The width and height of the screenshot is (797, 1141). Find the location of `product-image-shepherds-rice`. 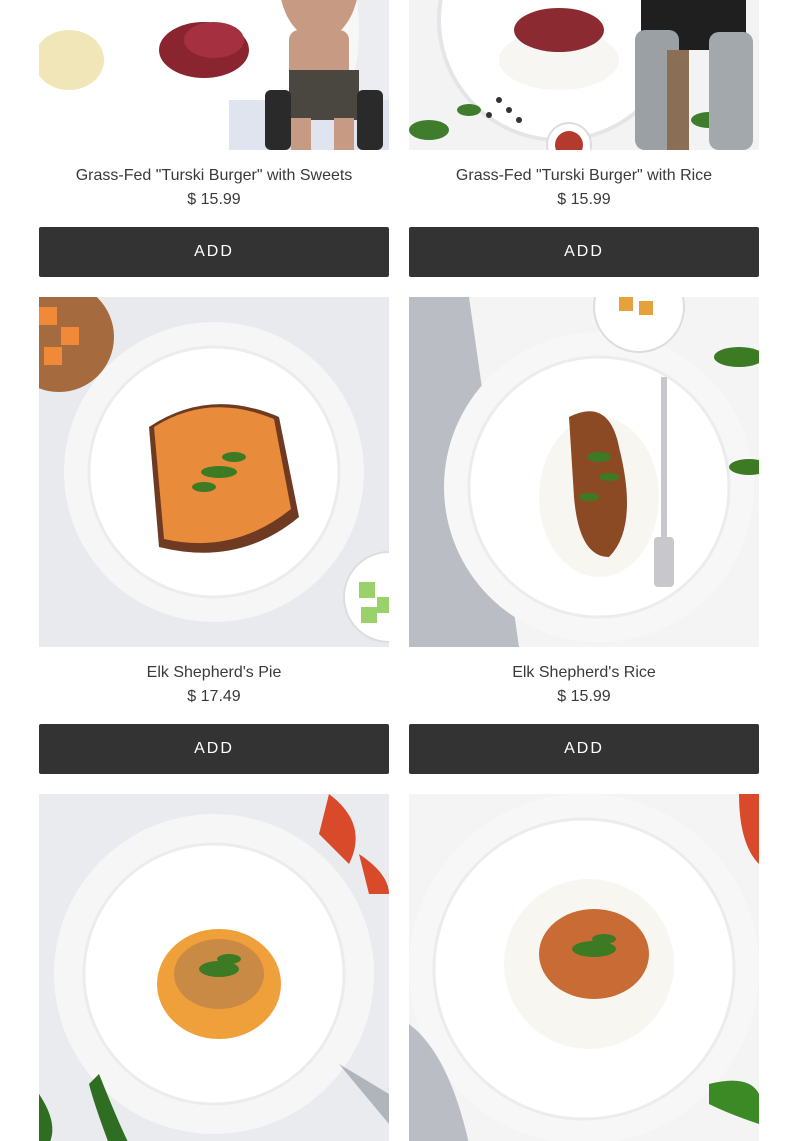

product-image-shepherds-rice is located at coordinates (584, 472).